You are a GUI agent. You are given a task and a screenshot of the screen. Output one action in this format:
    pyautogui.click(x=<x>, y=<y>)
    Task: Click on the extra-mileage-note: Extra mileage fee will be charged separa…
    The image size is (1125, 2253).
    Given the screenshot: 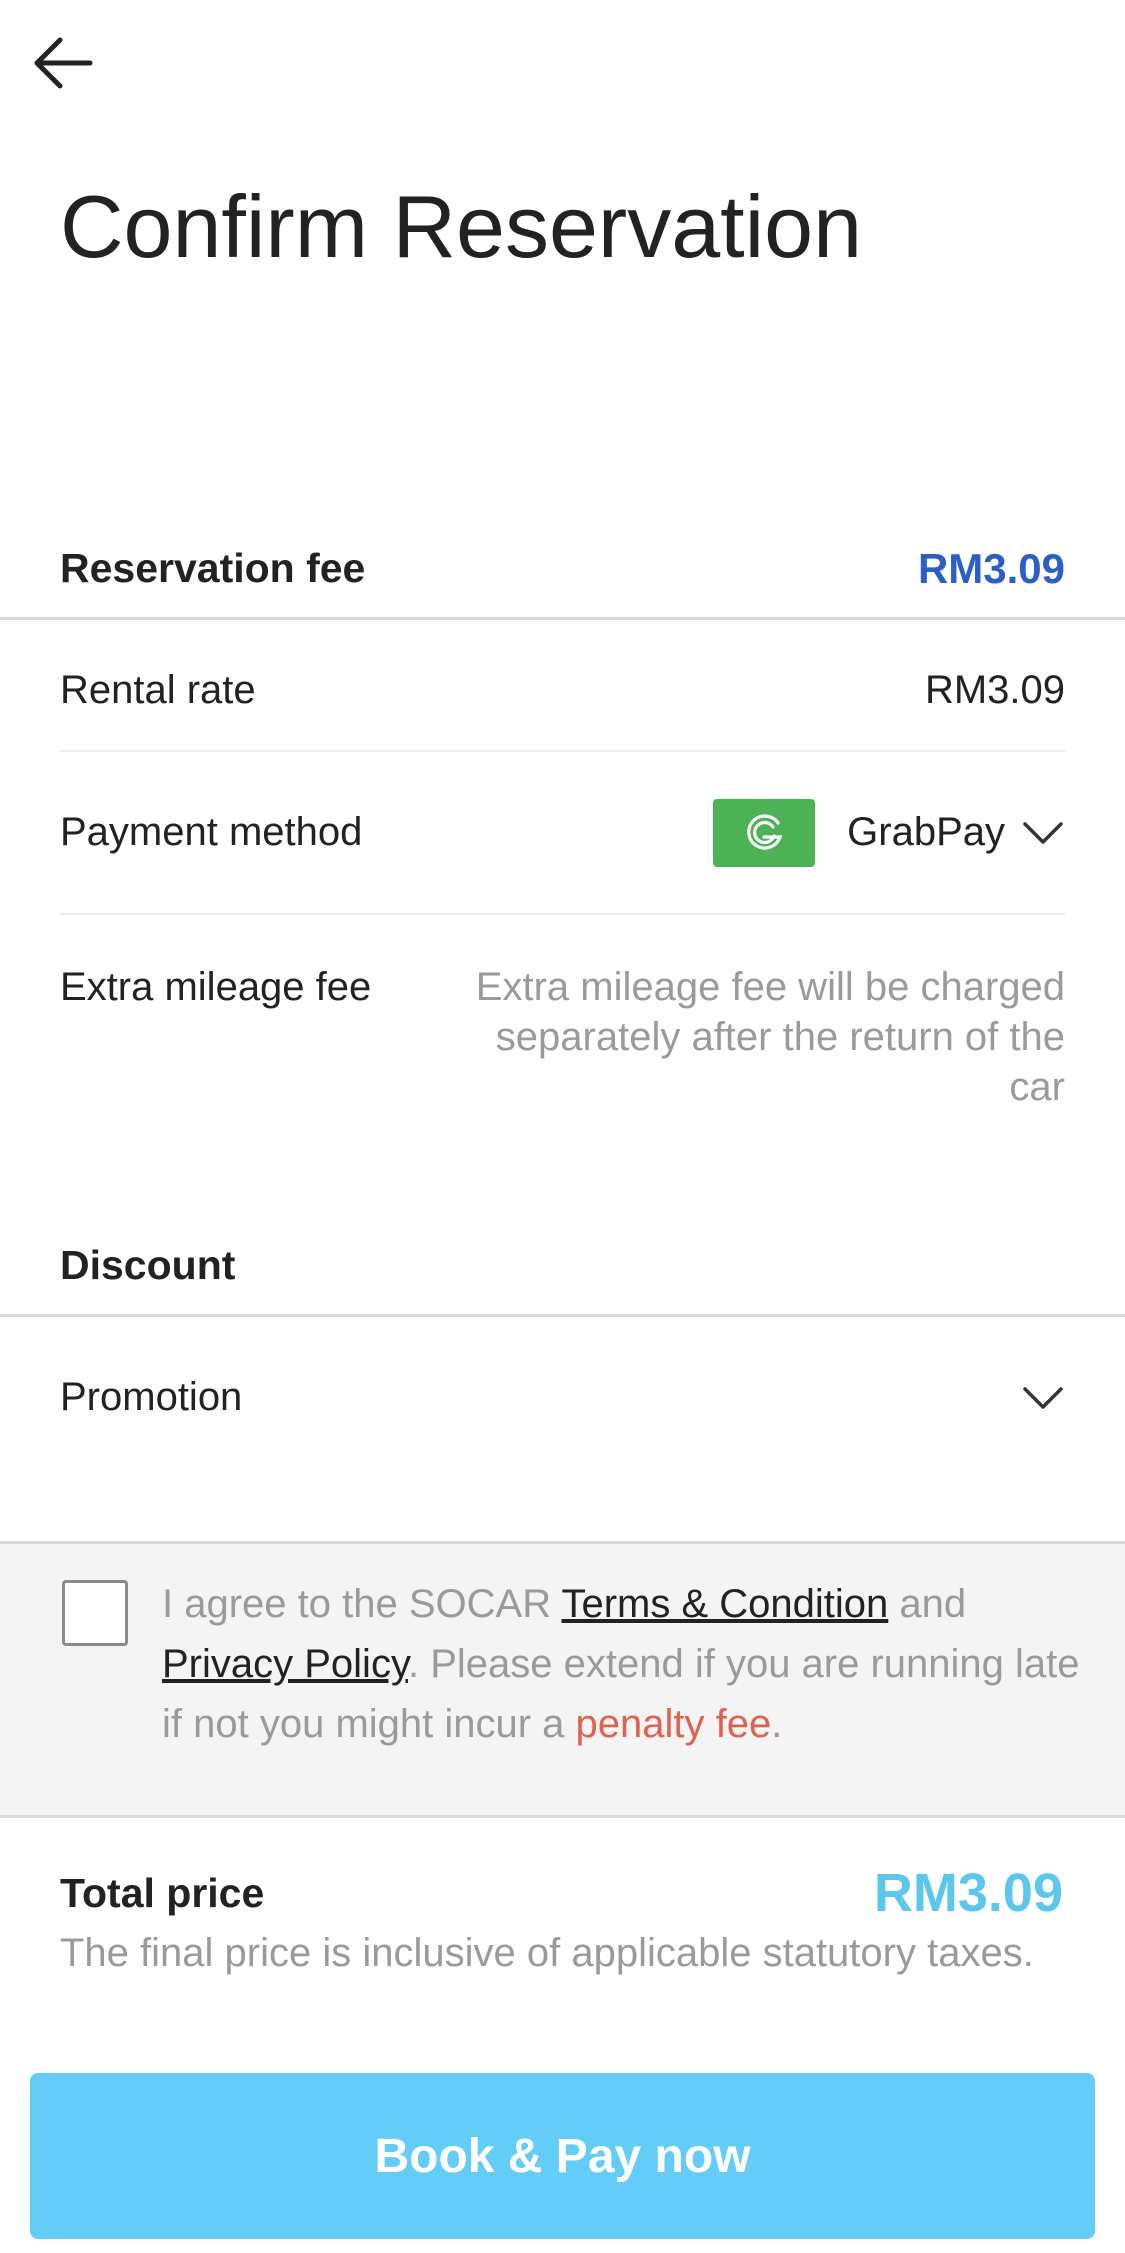 What is the action you would take?
    pyautogui.click(x=770, y=1037)
    